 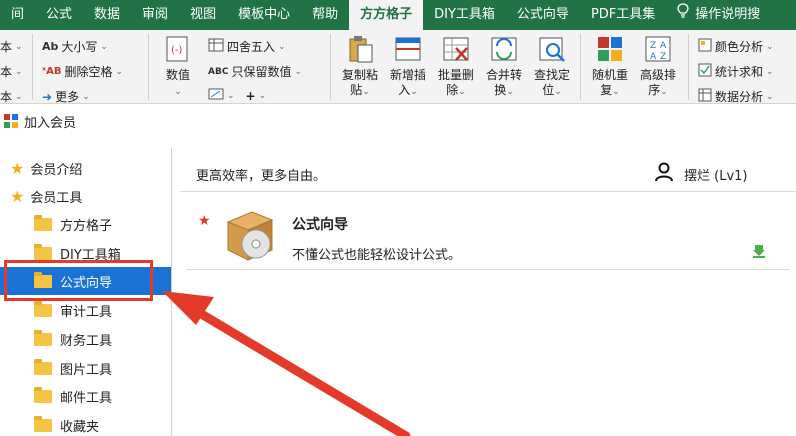 I want to click on random-repeat-button: 随机重复⌄, so click(x=610, y=67).